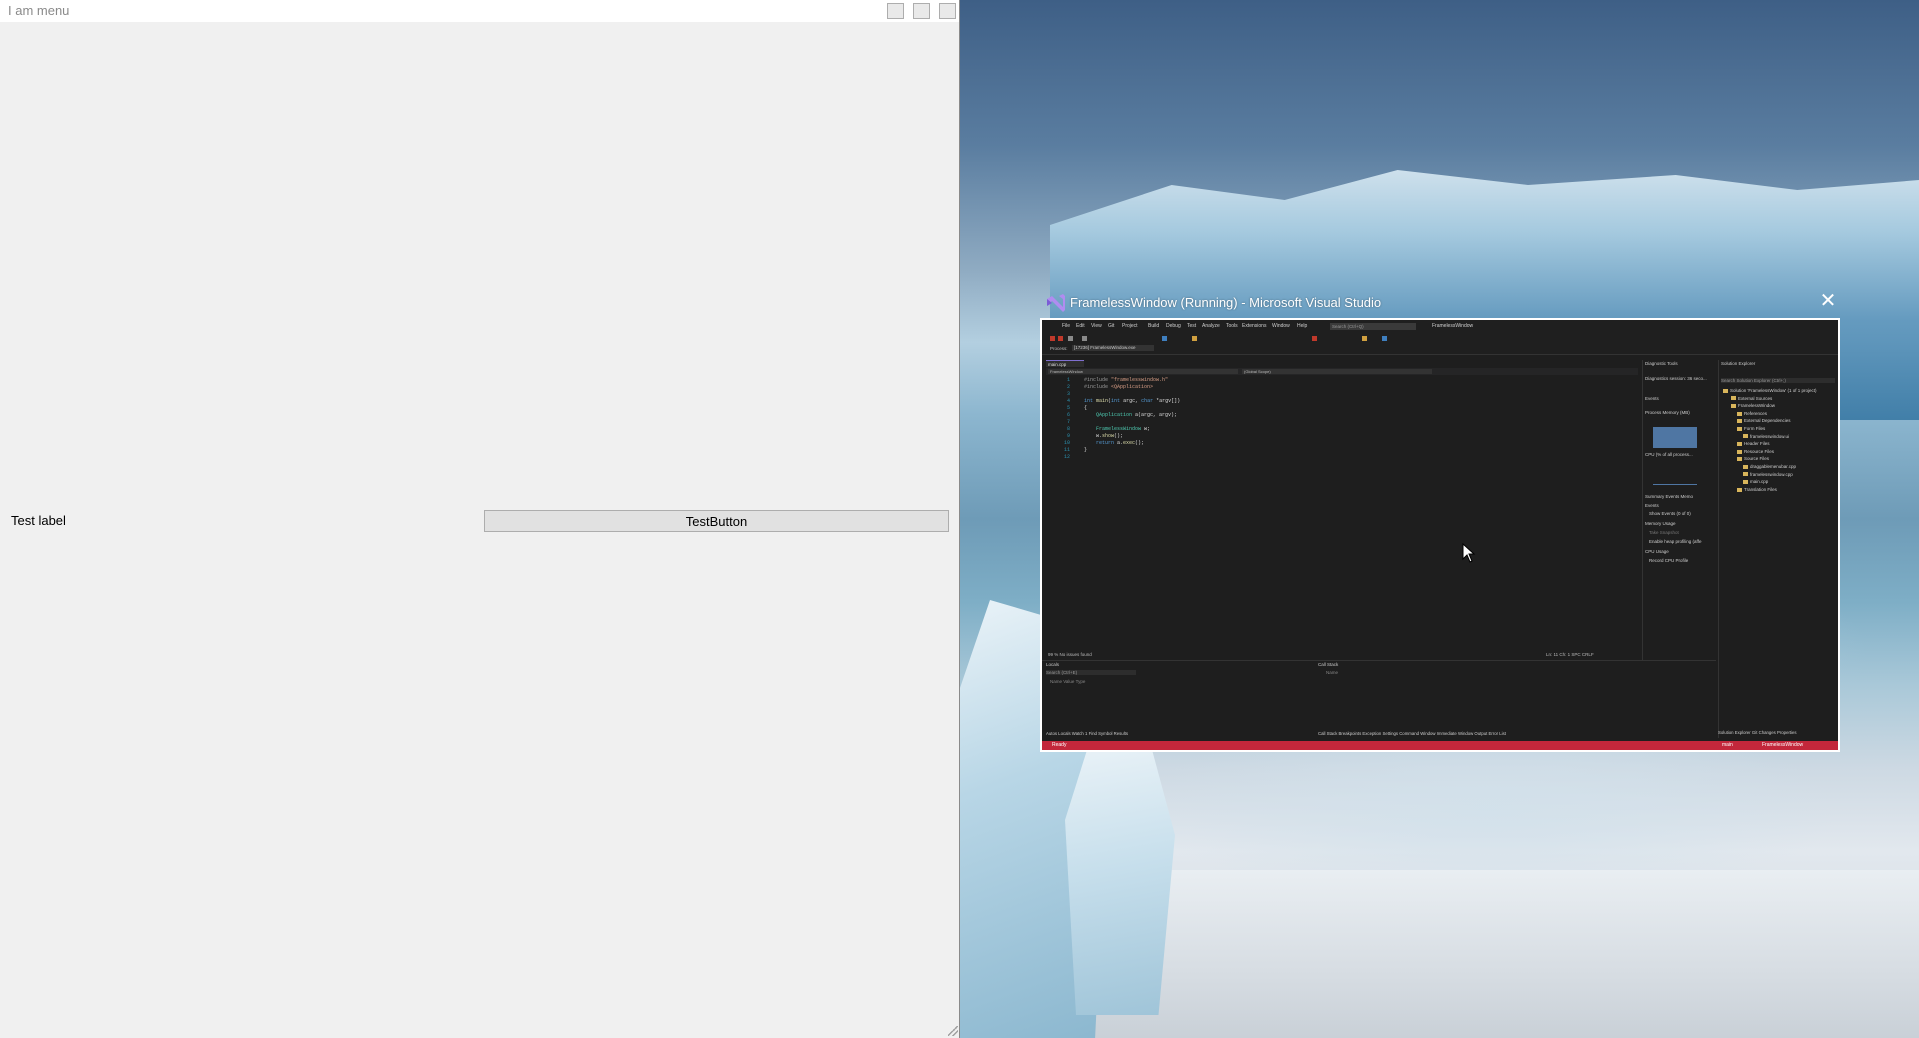 The image size is (1919, 1038). I want to click on code-token: int, so click(1117, 401).